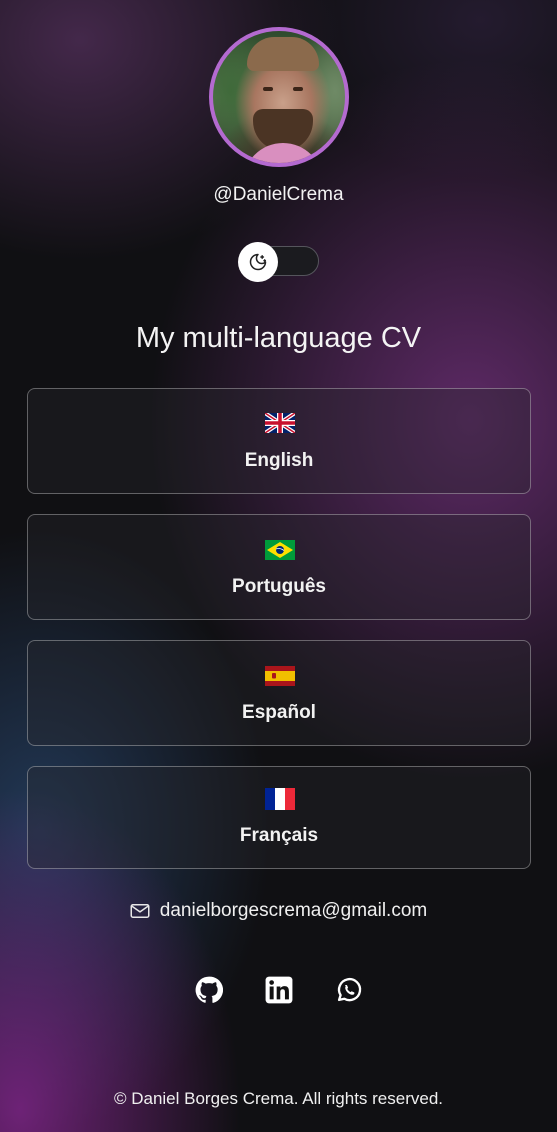 The height and width of the screenshot is (1132, 557). I want to click on github-link, so click(209, 990).